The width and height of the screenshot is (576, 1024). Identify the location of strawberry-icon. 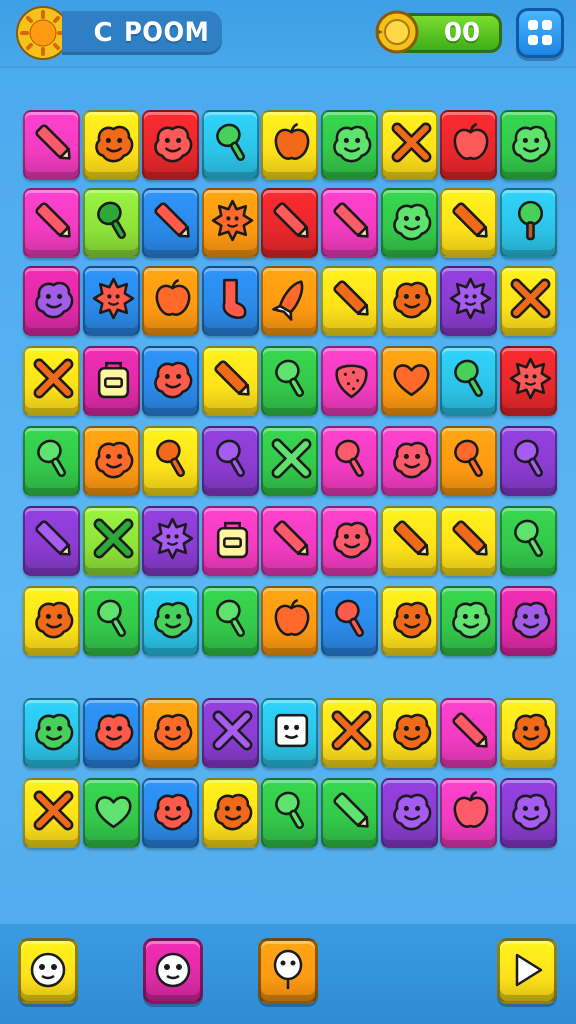
(351, 381).